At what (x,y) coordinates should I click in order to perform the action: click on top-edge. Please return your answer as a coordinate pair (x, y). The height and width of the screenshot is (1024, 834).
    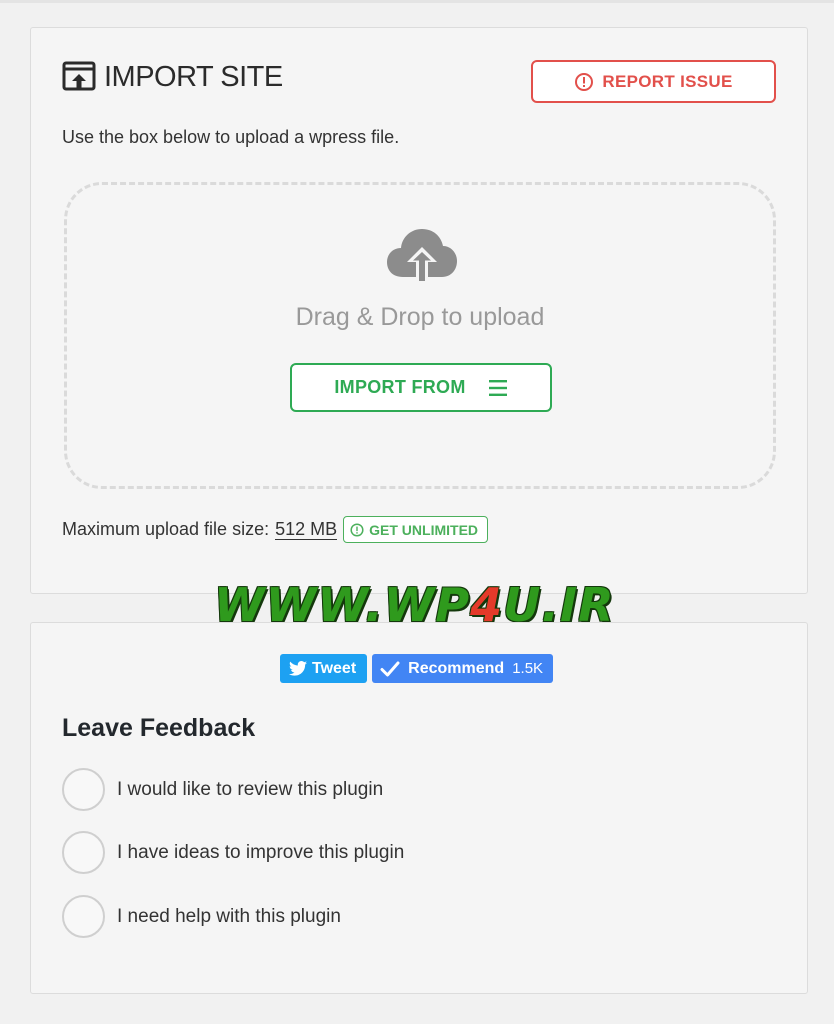
    Looking at the image, I should click on (417, 1).